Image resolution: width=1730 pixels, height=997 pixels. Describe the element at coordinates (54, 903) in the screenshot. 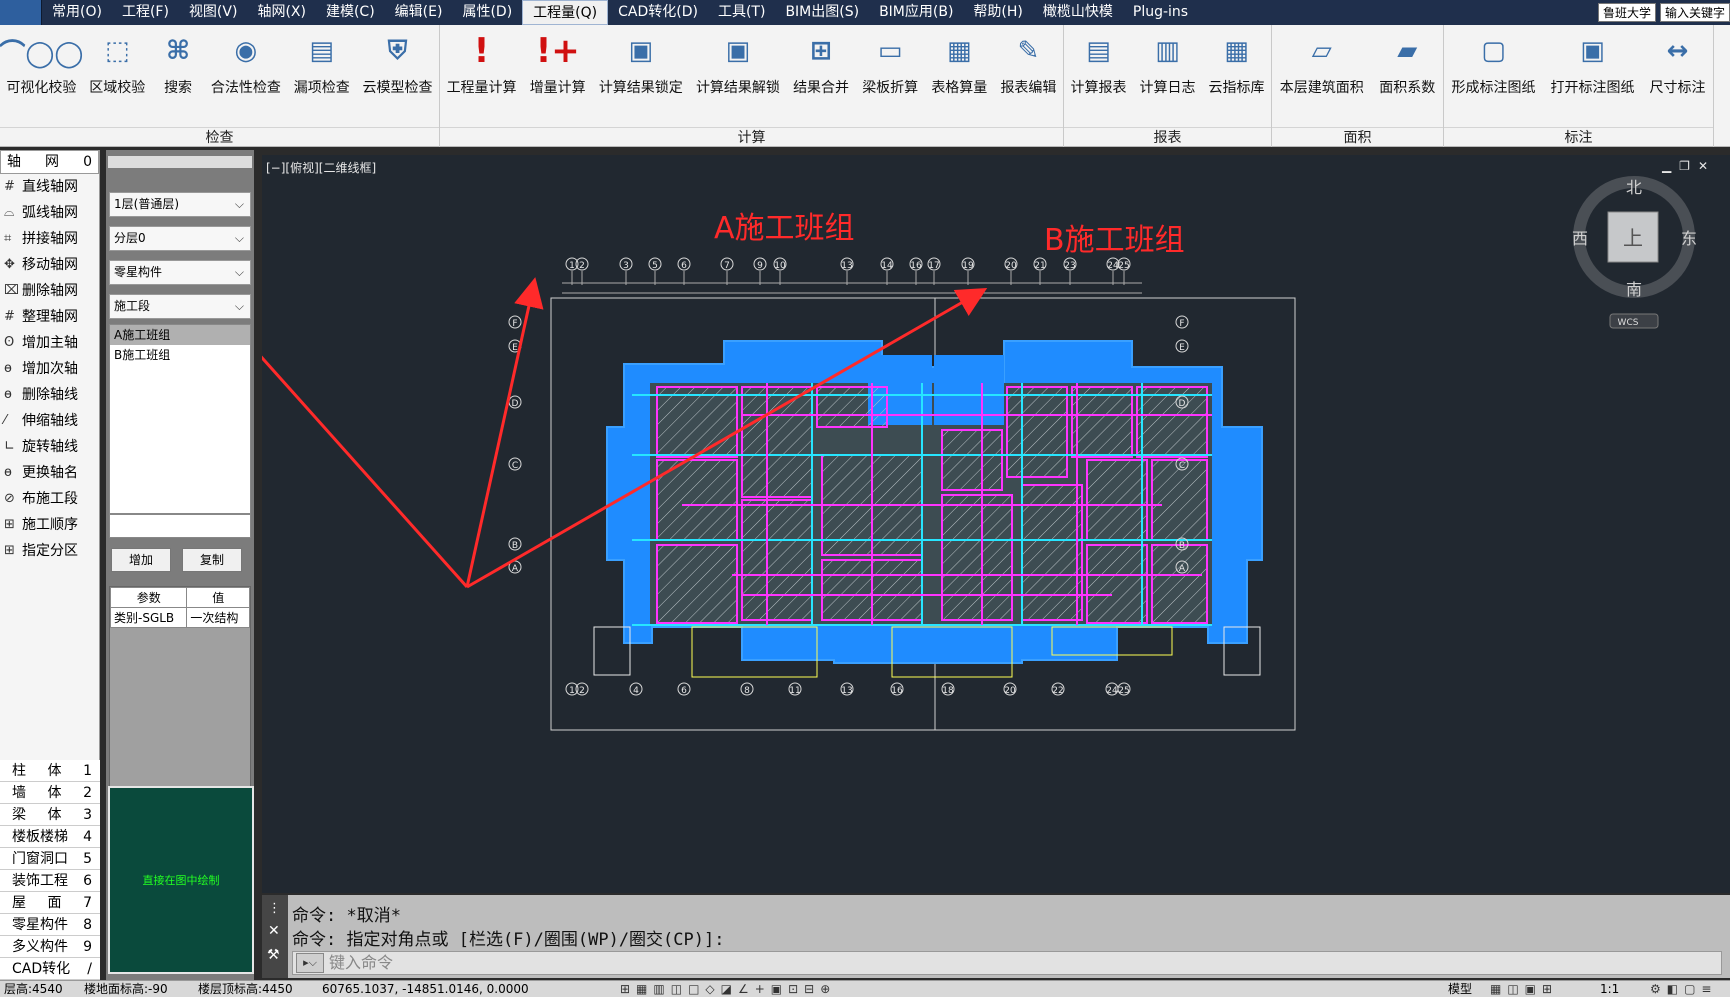

I see `category-label2: 面` at that location.